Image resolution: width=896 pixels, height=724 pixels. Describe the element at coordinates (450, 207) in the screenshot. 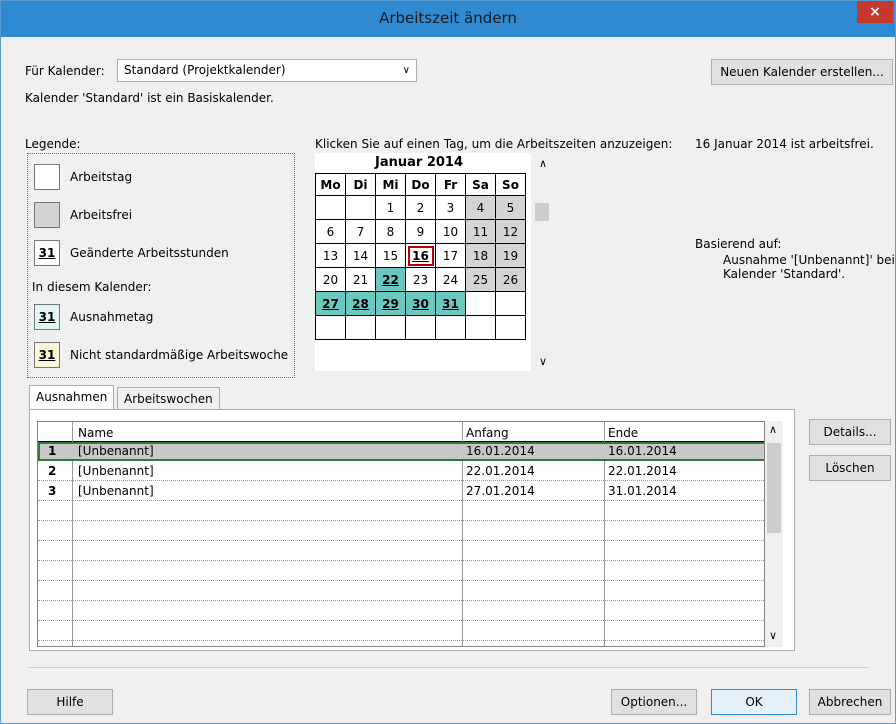

I see `calendar-day: 3` at that location.